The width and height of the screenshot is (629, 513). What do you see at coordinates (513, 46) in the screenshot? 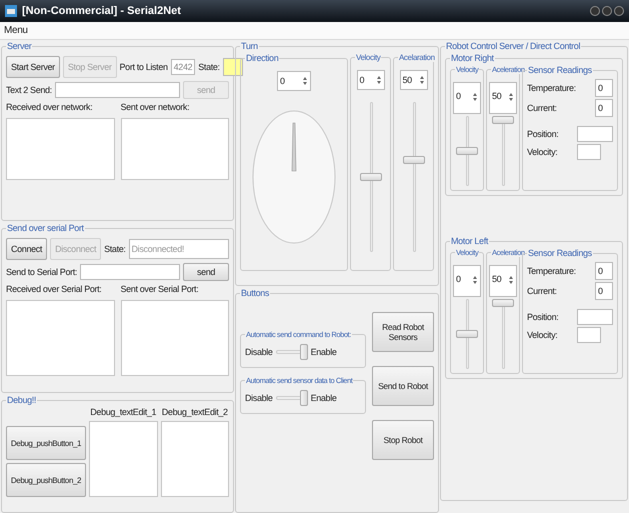
I see `group-title: Robot Control Server / Direct Control` at bounding box center [513, 46].